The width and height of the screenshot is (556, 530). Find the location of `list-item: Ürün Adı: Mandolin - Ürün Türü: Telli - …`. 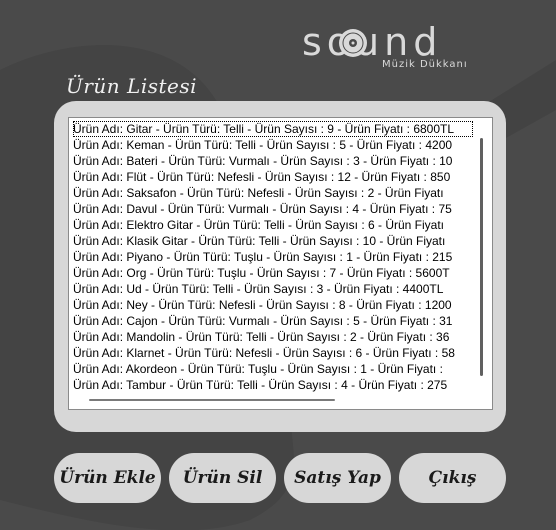

list-item: Ürün Adı: Mandolin - Ürün Türü: Telli - … is located at coordinates (273, 337).